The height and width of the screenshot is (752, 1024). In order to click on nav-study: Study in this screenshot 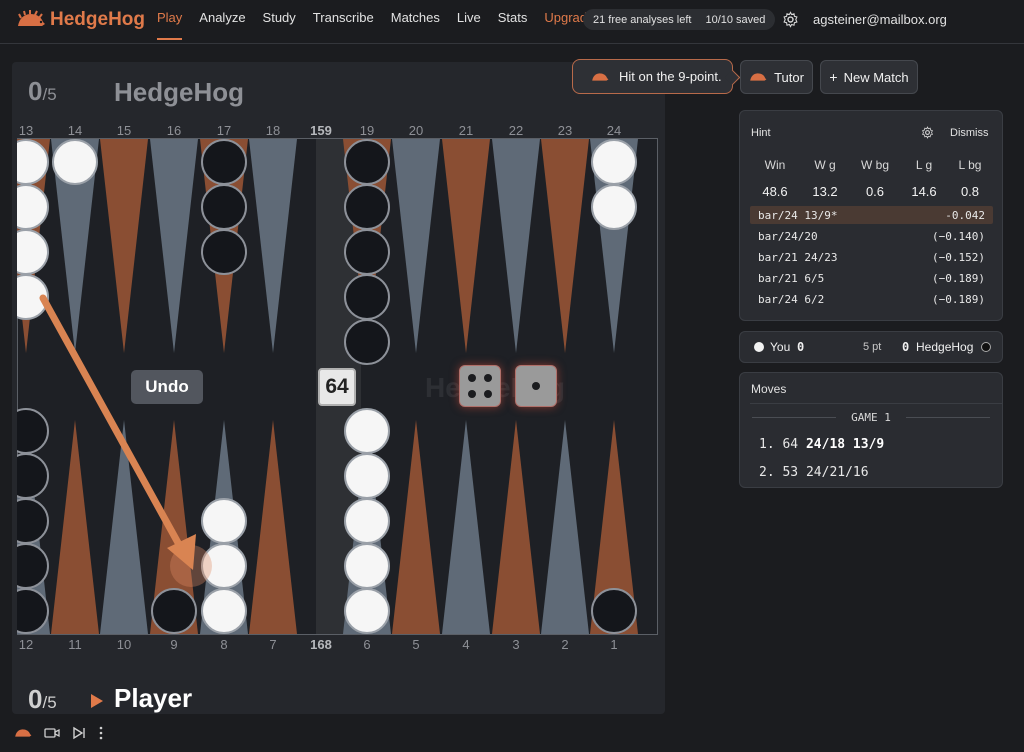, I will do `click(279, 21)`.